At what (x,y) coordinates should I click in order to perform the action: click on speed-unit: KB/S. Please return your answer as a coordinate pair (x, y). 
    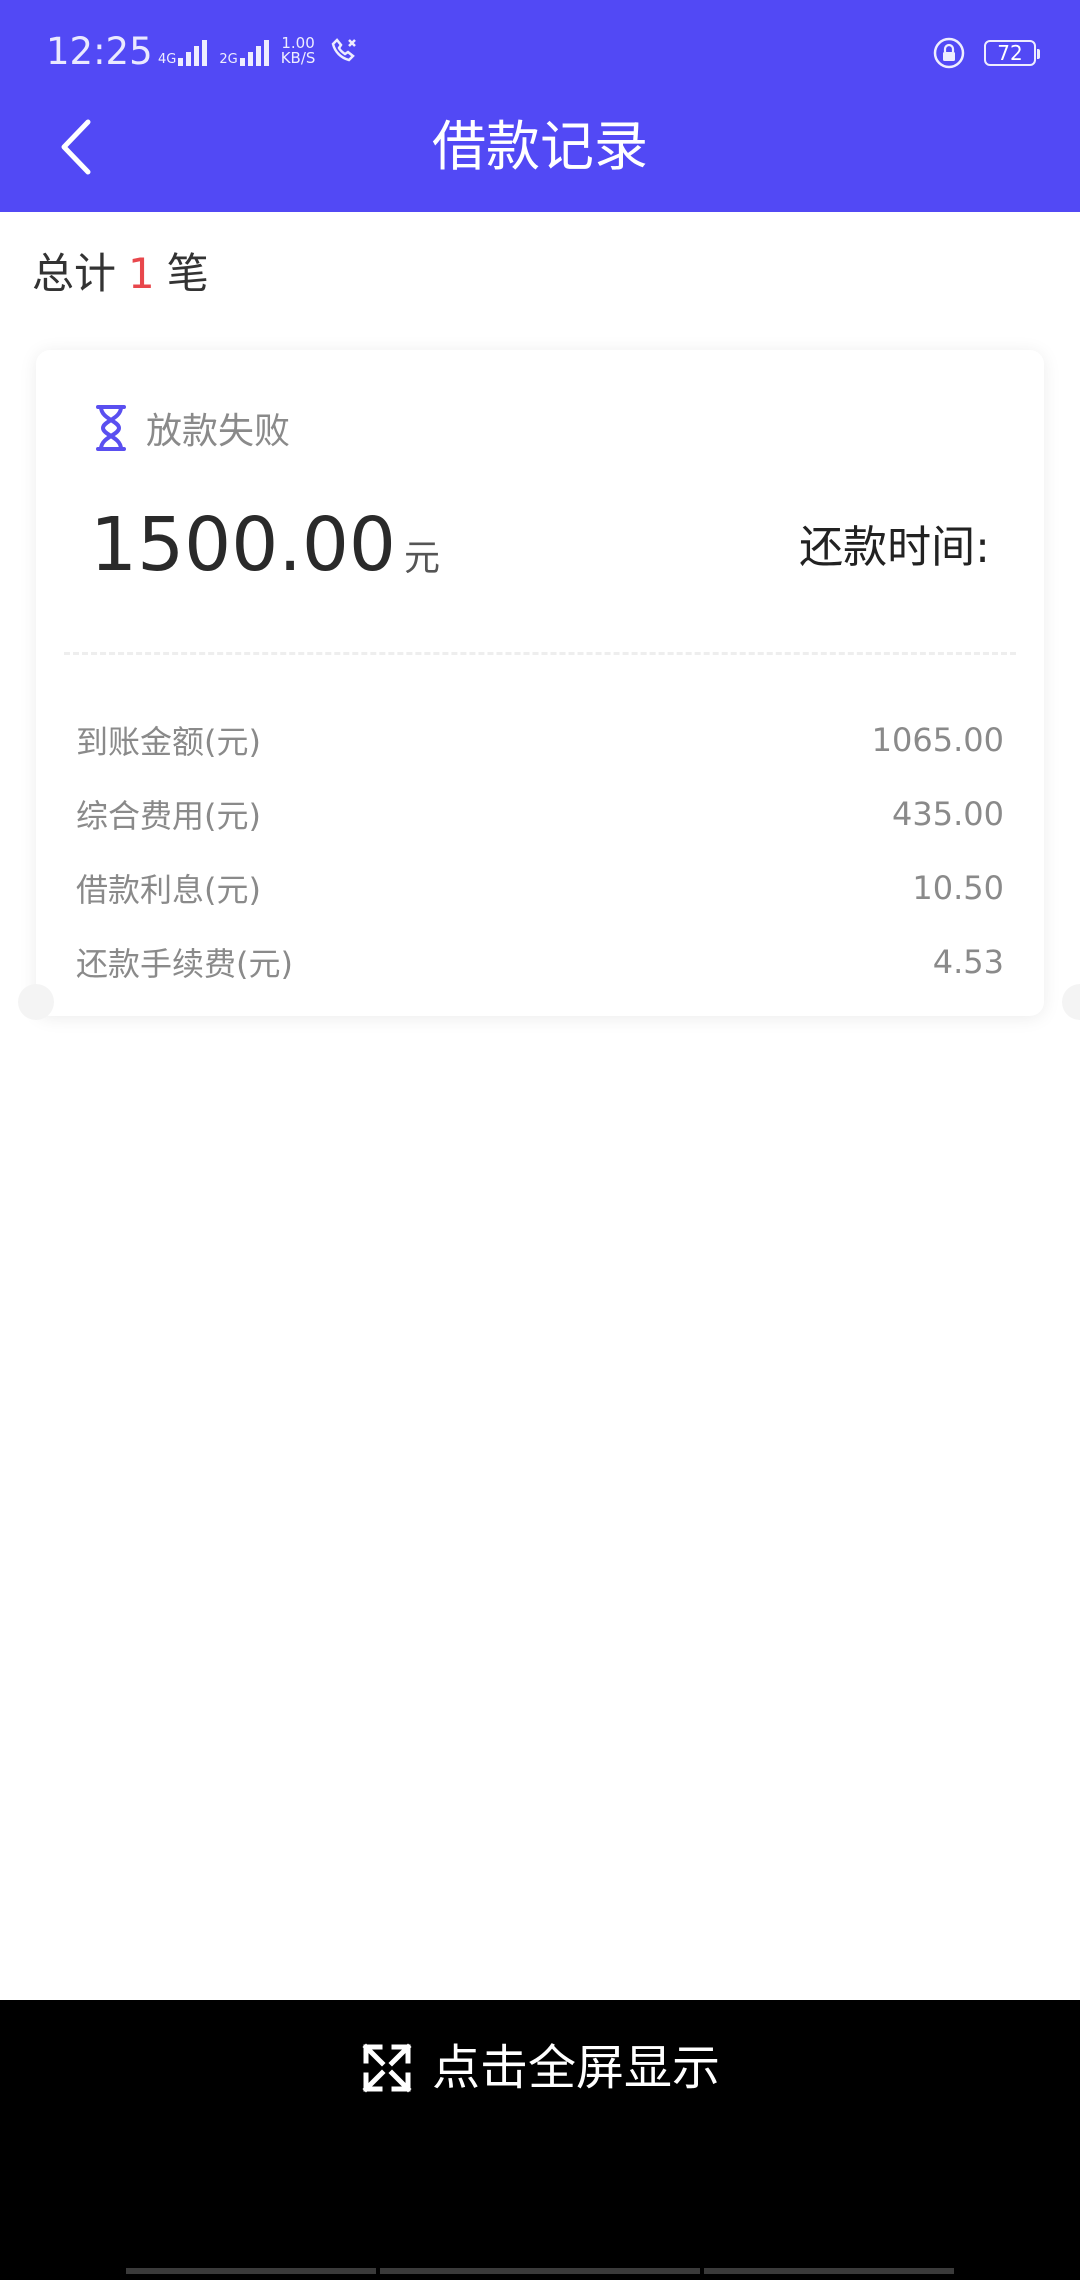
    Looking at the image, I should click on (298, 58).